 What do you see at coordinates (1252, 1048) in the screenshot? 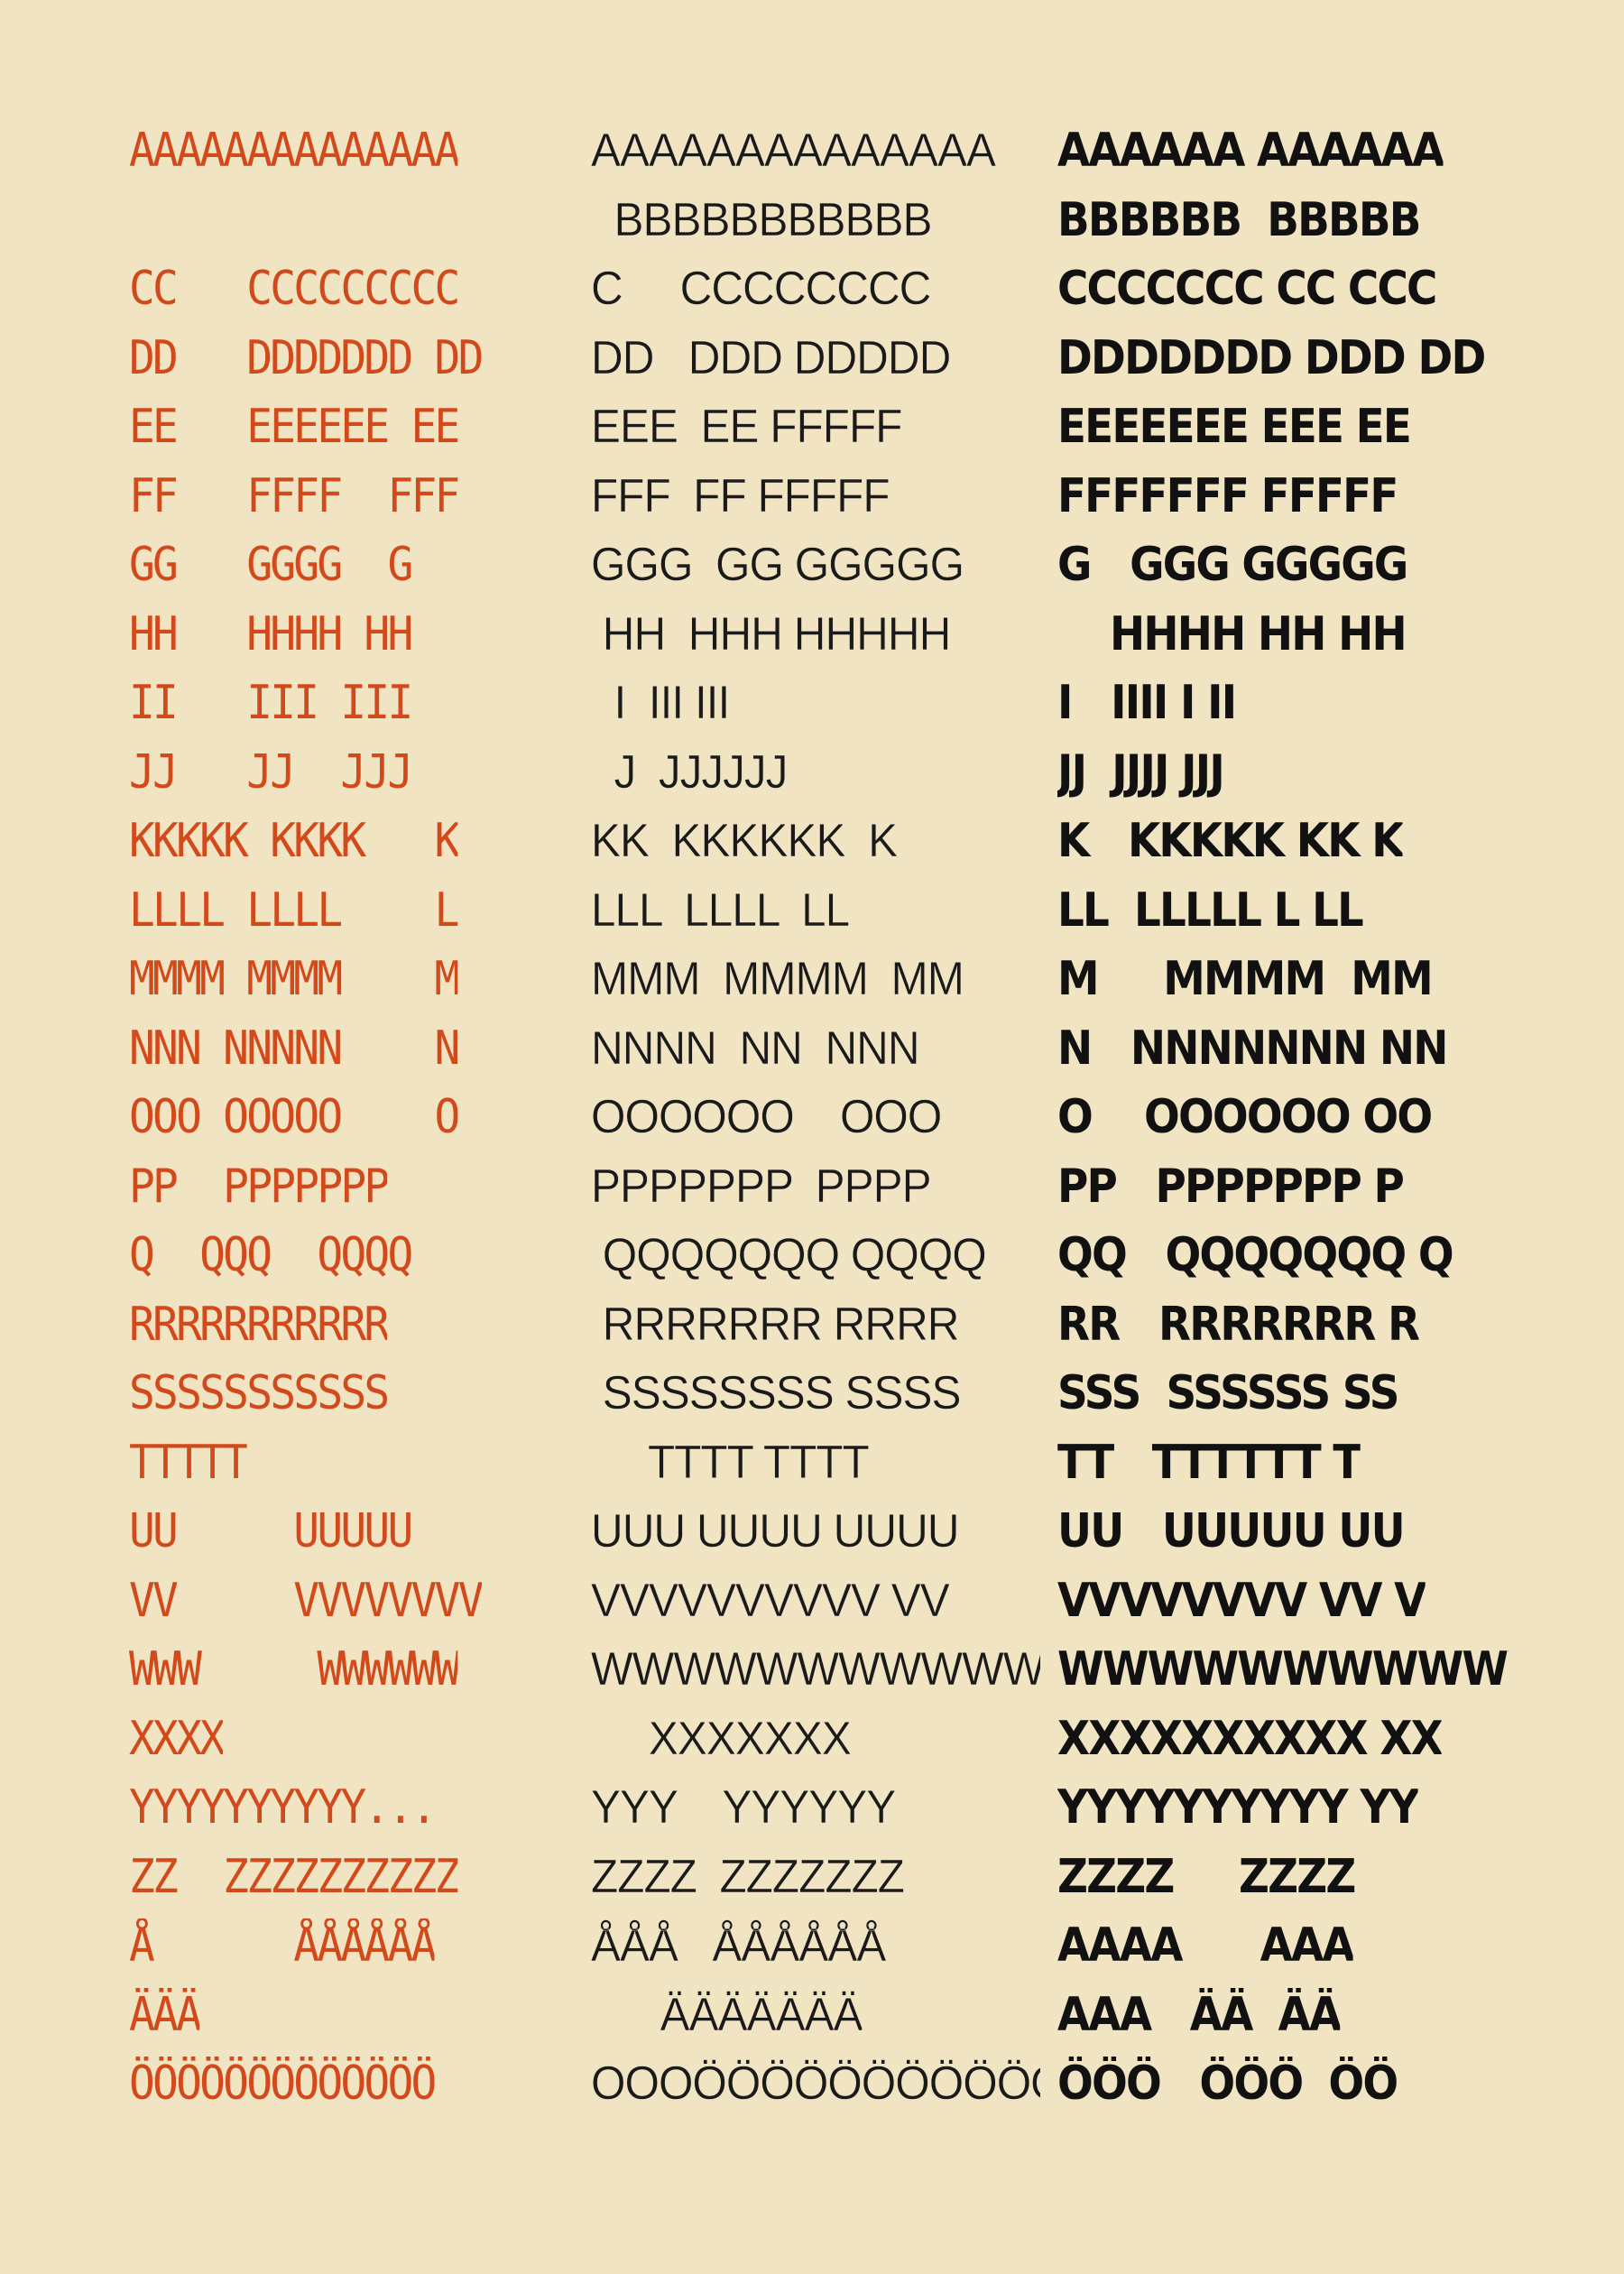
I see `letter-row: N NNNNNNN NN` at bounding box center [1252, 1048].